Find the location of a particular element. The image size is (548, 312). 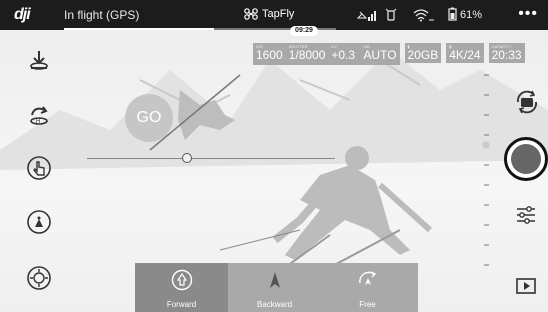

mode-free: Free is located at coordinates (367, 287).